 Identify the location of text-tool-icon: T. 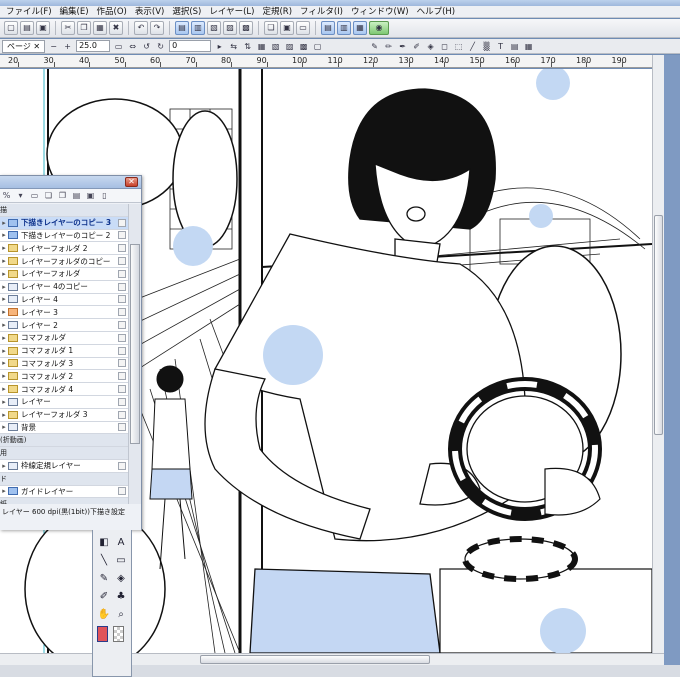
(500, 46).